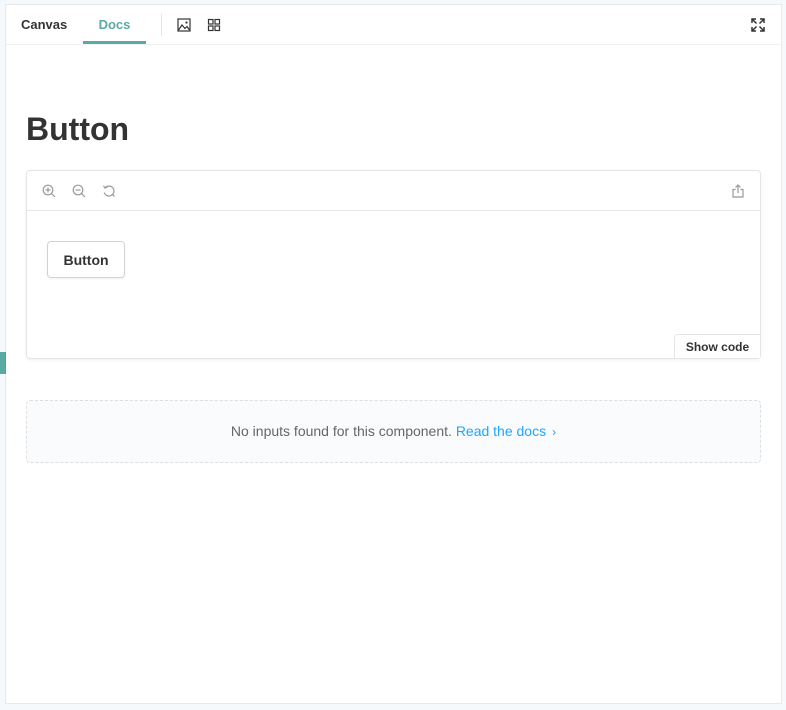 The height and width of the screenshot is (710, 786). Describe the element at coordinates (214, 25) in the screenshot. I see `grid-icon` at that location.